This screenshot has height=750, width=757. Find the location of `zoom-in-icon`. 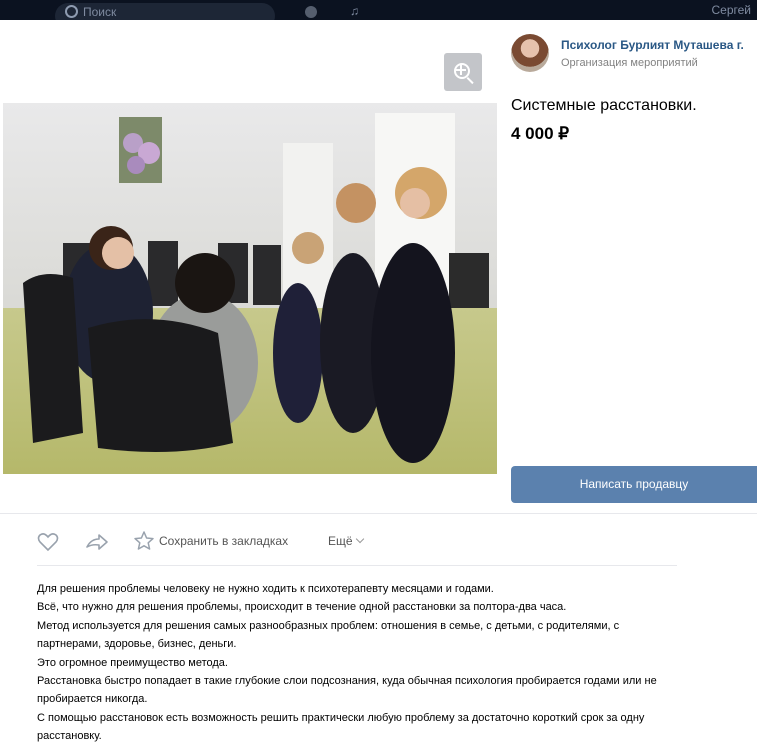

zoom-in-icon is located at coordinates (463, 72).